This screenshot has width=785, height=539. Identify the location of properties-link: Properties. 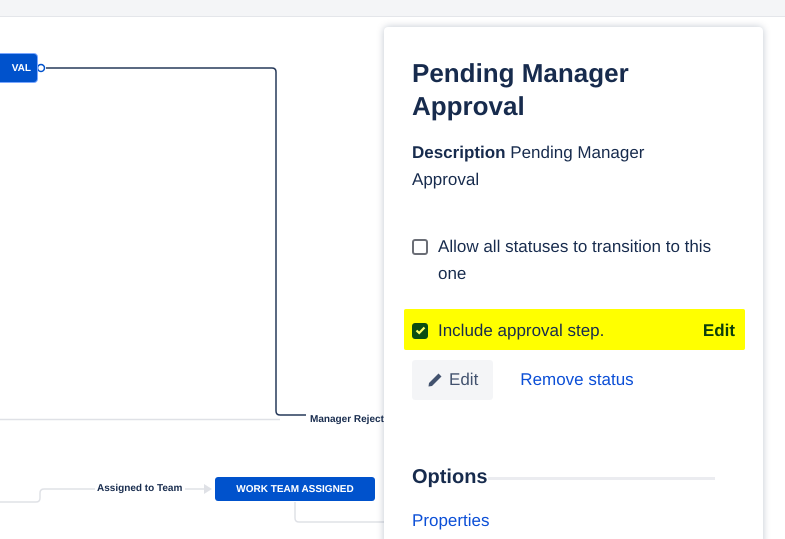
(451, 520).